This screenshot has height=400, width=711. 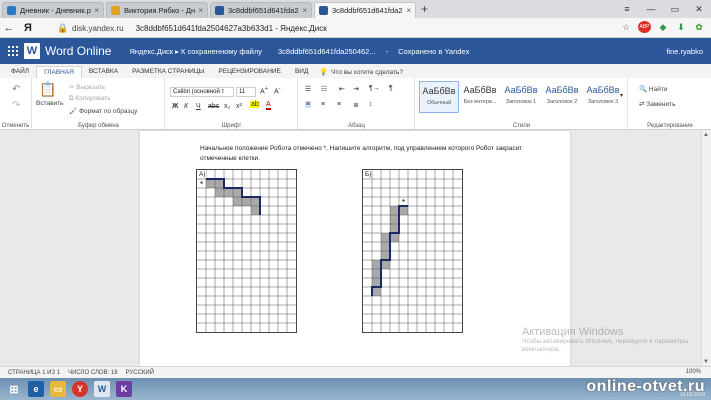 I want to click on user-name: fine.ryabko, so click(x=684, y=51).